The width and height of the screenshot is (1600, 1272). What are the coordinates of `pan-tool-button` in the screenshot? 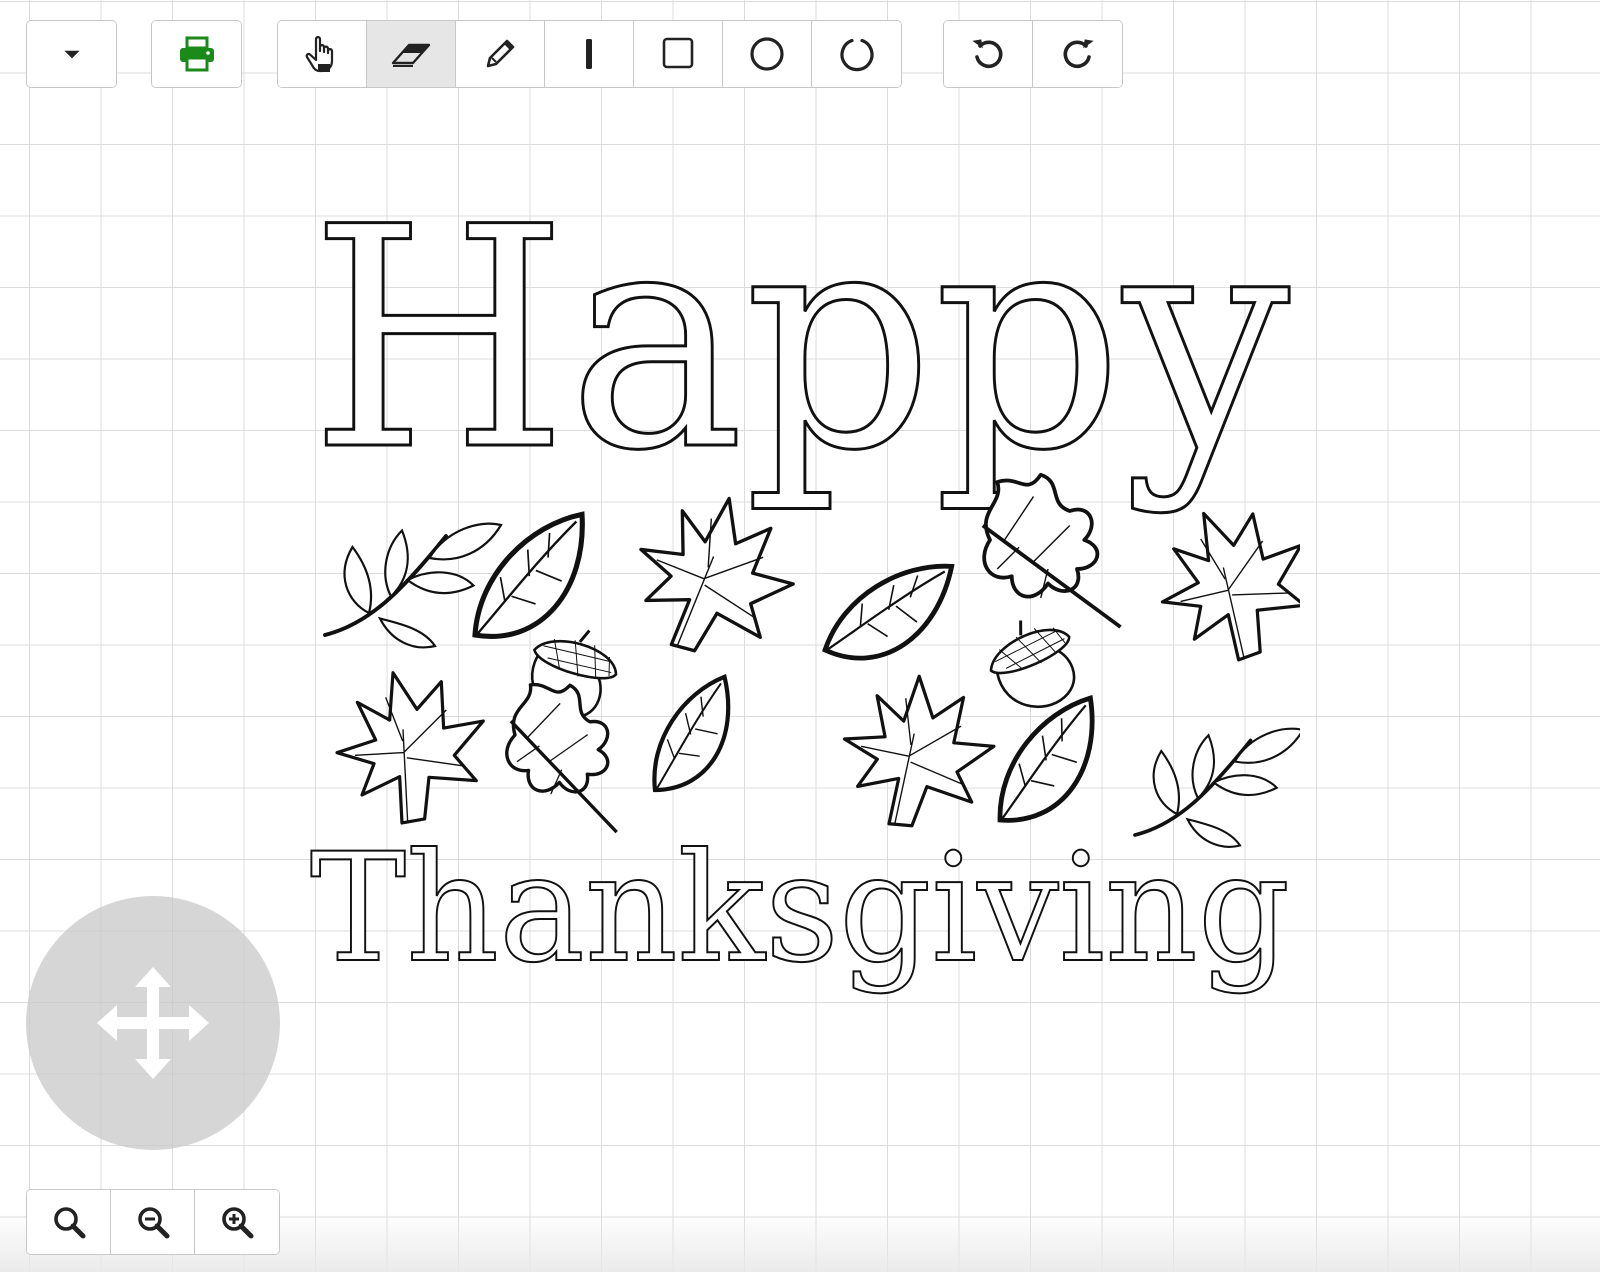 It's located at (322, 54).